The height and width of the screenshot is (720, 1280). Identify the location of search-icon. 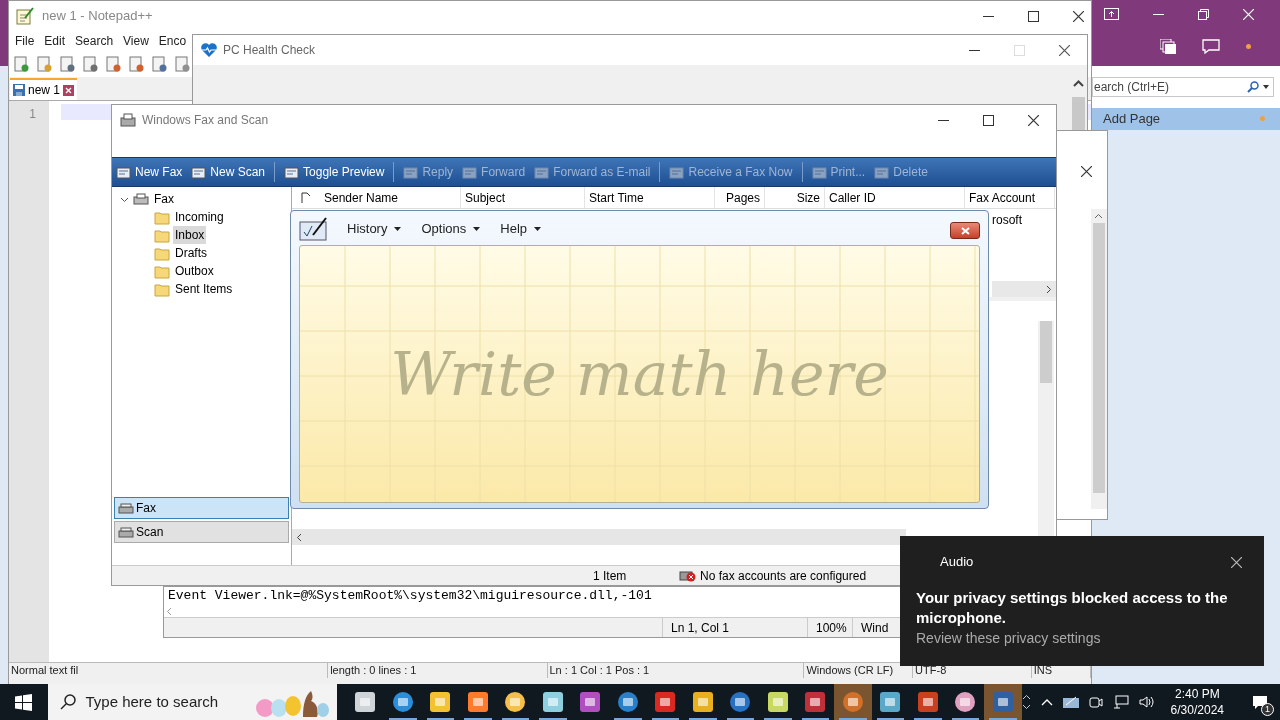
(67, 702).